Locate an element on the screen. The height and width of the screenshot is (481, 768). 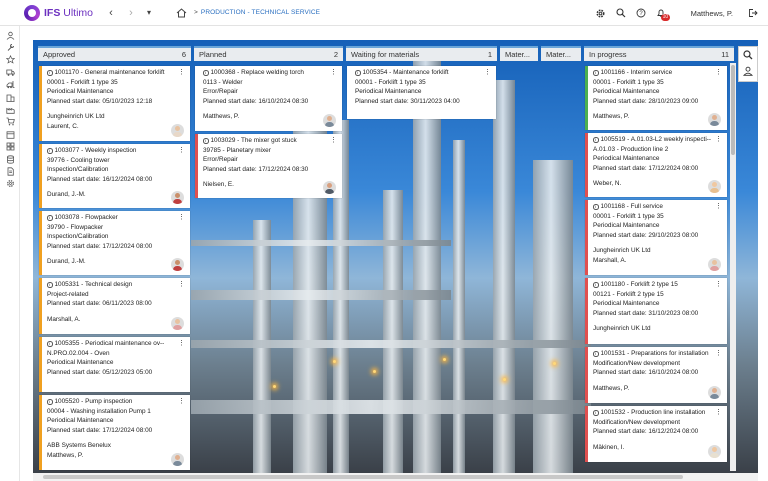
sidebar-item-factory is located at coordinates (10, 109).